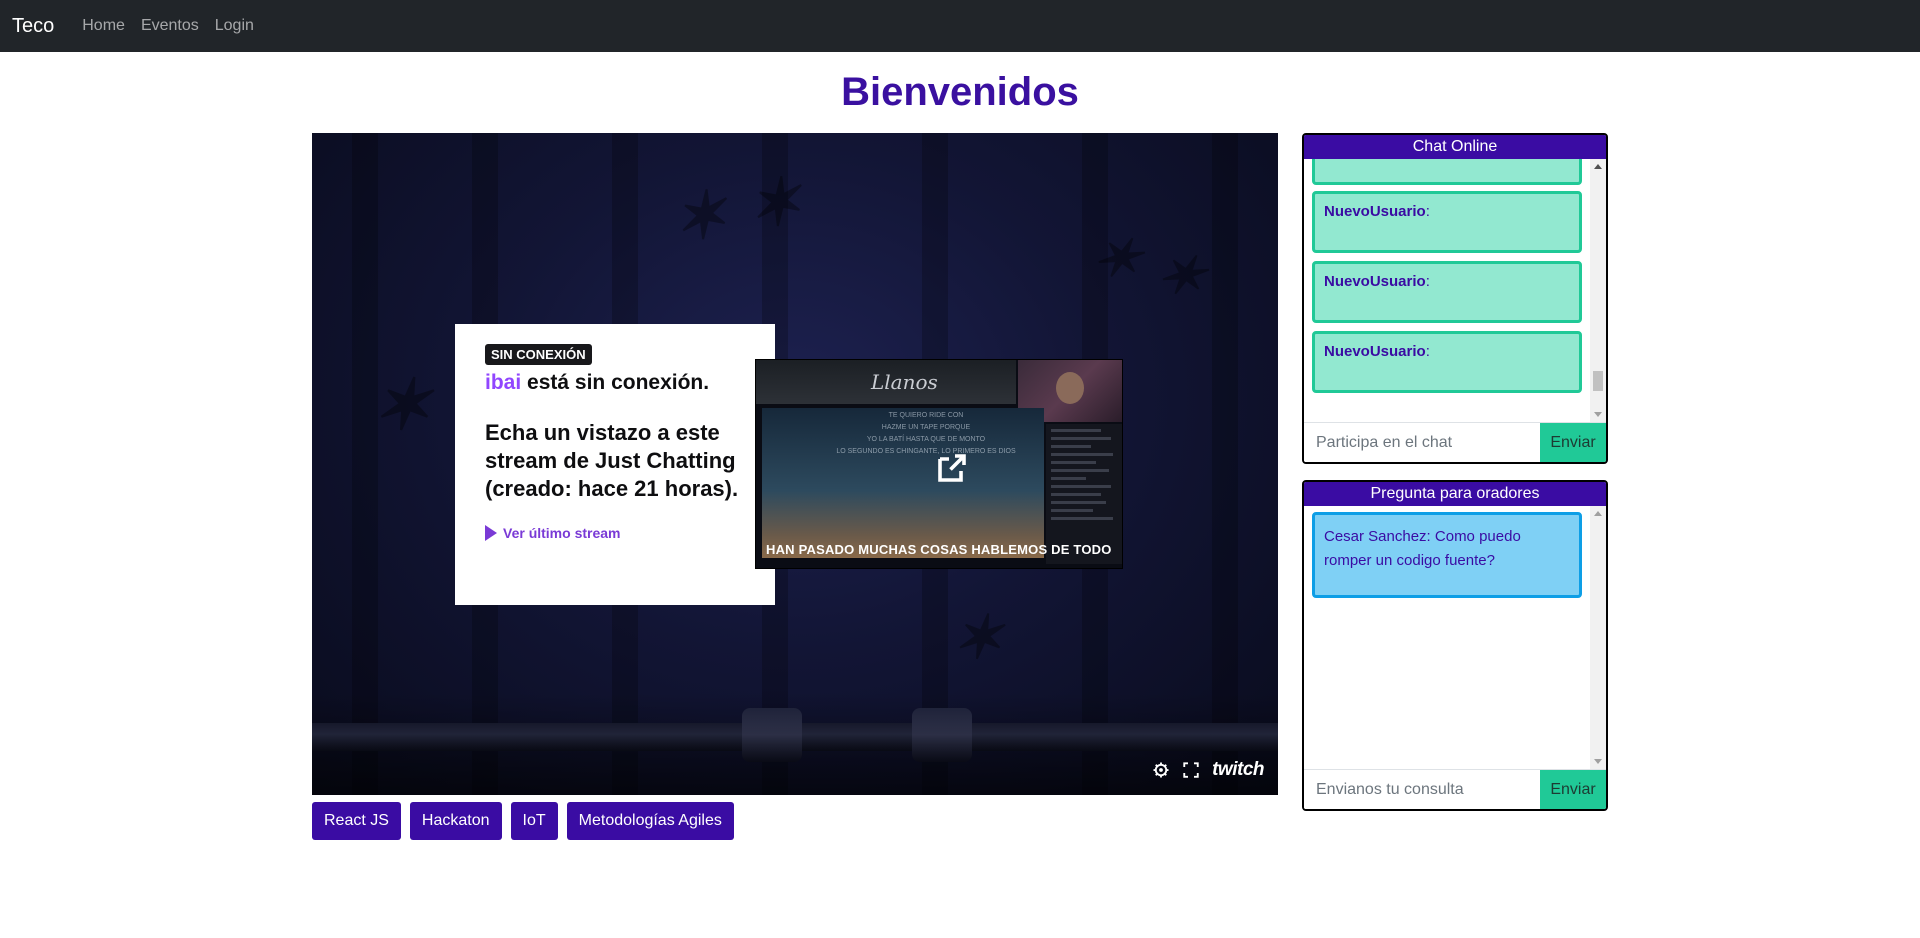 This screenshot has height=938, width=1920. I want to click on thumbnail-banner: Llanos, so click(886, 382).